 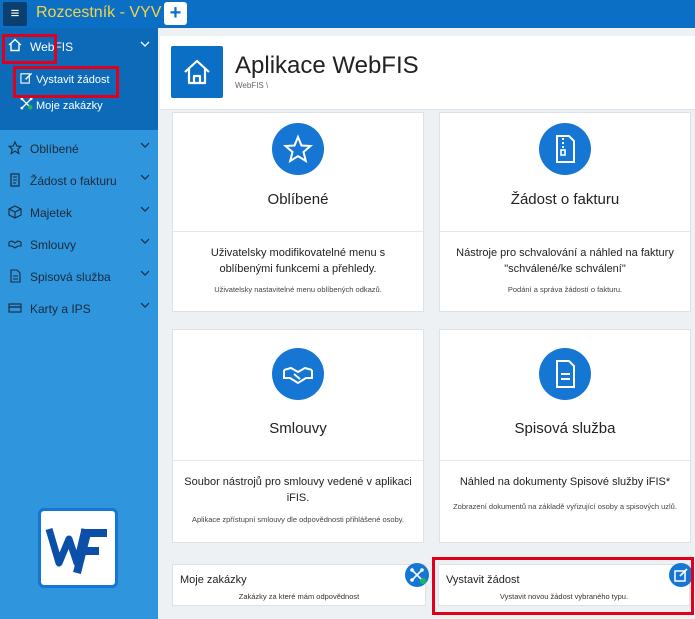 What do you see at coordinates (327, 65) in the screenshot?
I see `page-title: Aplikace WebFIS` at bounding box center [327, 65].